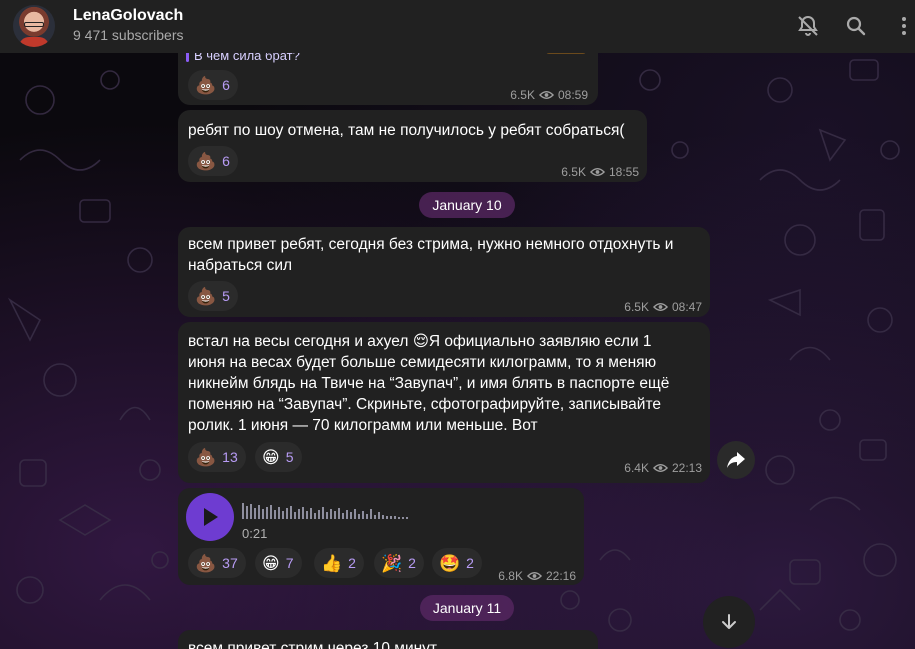 The image size is (915, 649). I want to click on reaction-button: 💩 37, so click(217, 563).